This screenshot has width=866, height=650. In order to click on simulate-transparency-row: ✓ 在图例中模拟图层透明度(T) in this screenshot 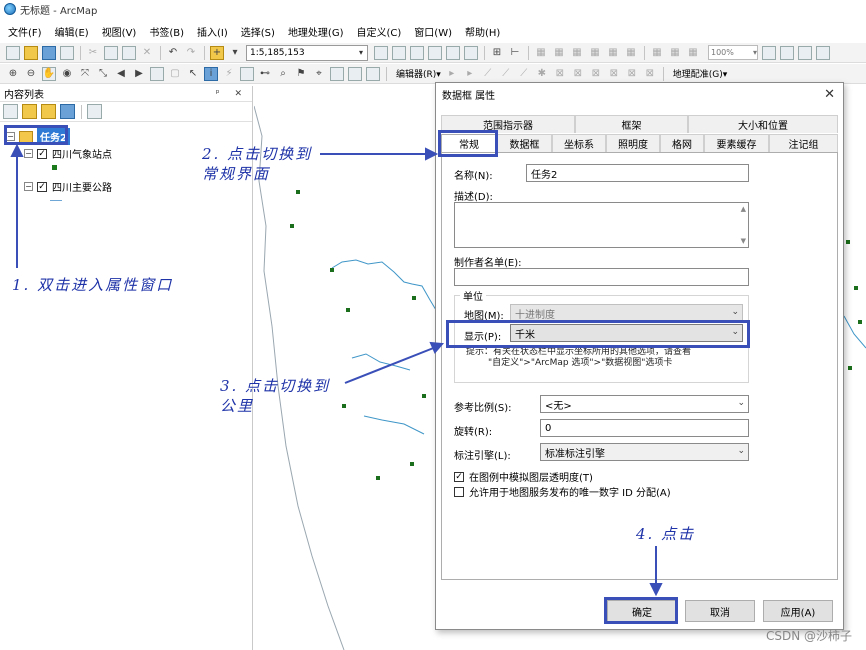, I will do `click(523, 476)`.